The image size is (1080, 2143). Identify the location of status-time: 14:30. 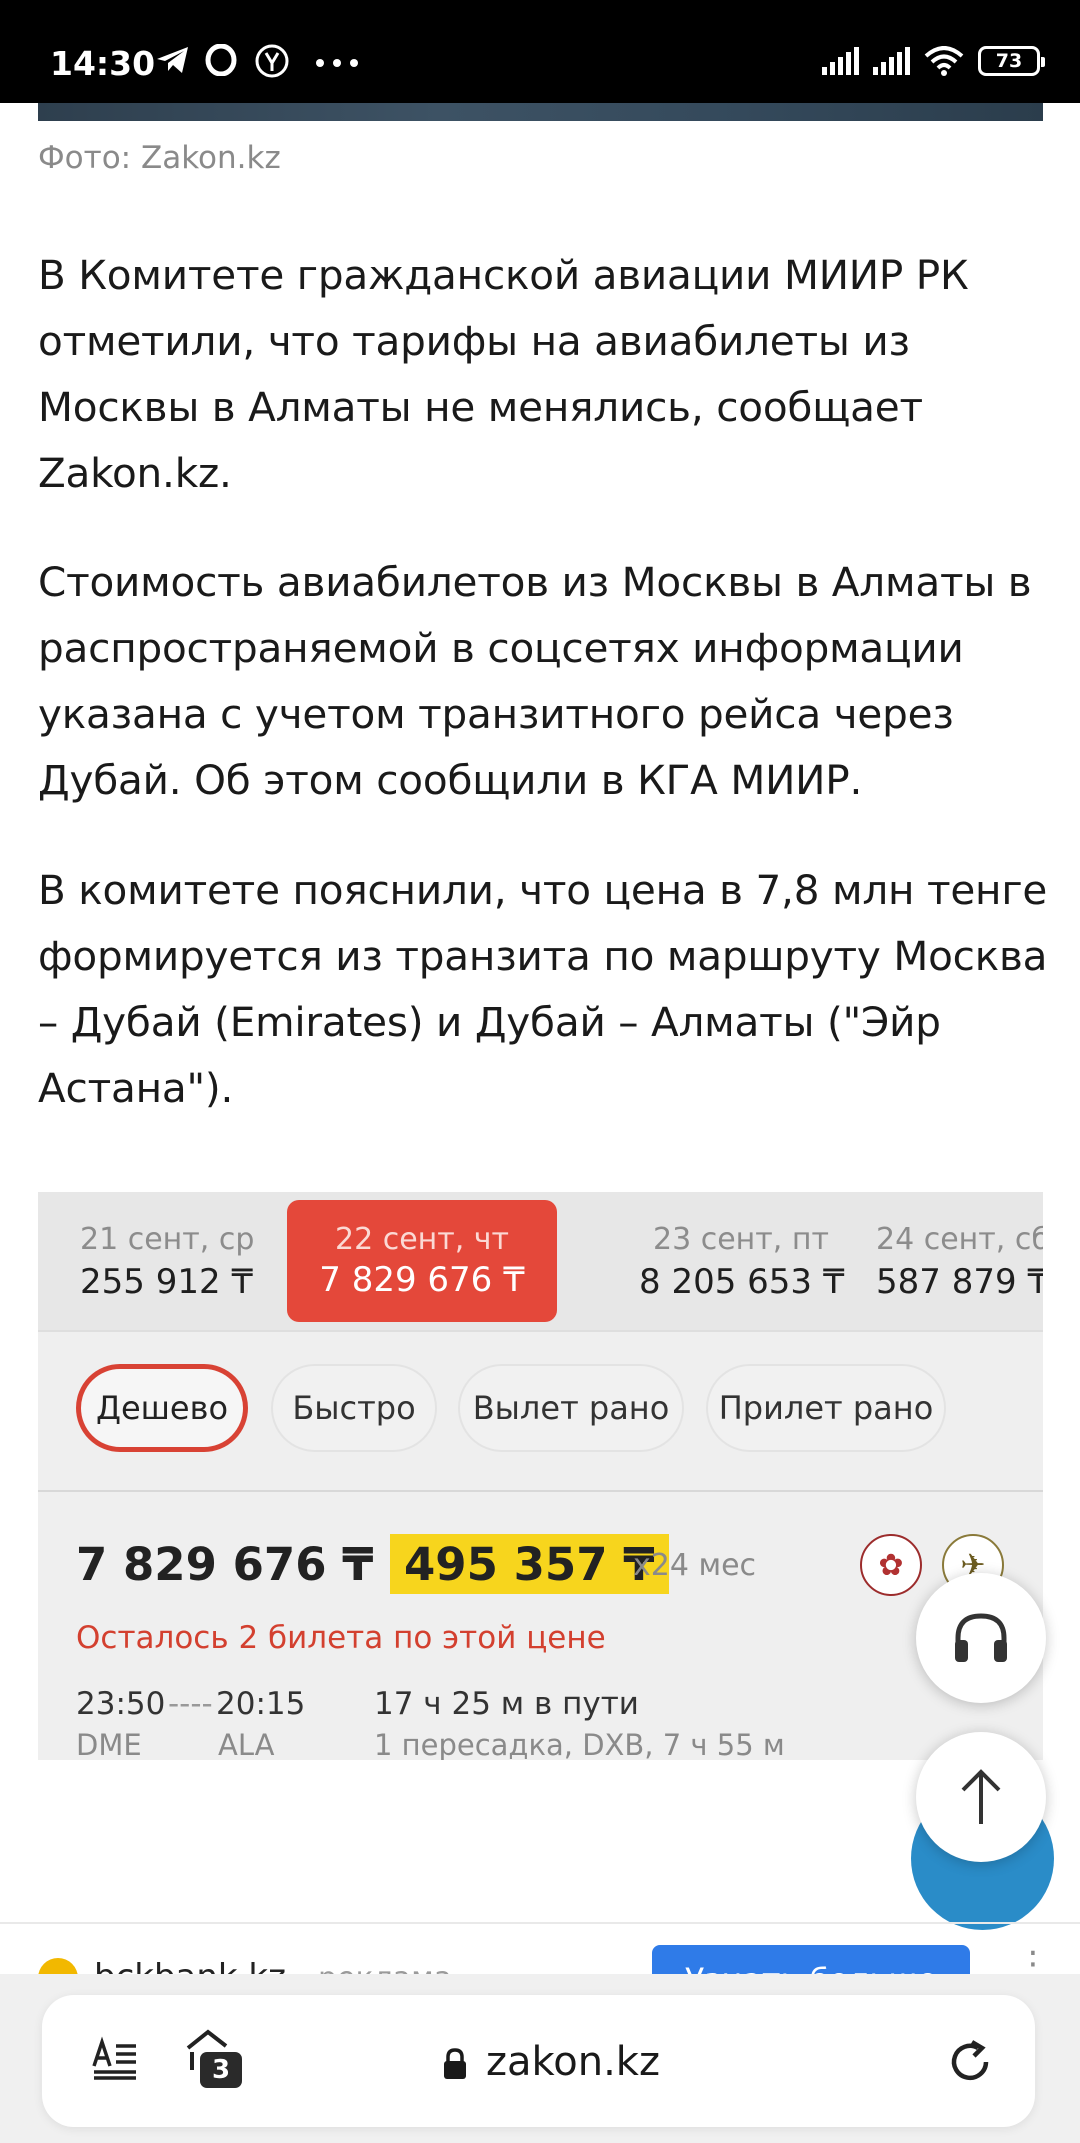
(103, 63).